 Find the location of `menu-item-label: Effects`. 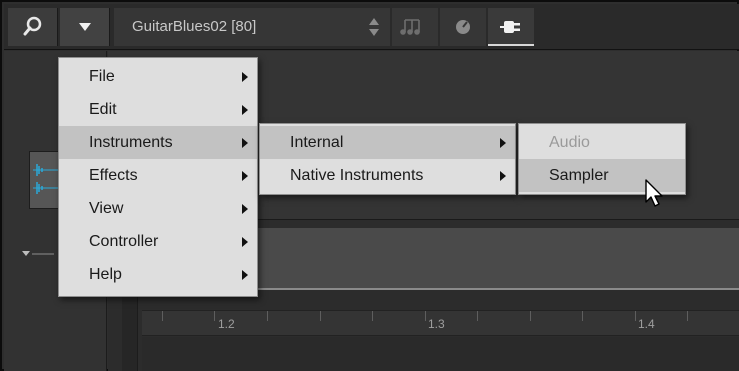

menu-item-label: Effects is located at coordinates (113, 175).